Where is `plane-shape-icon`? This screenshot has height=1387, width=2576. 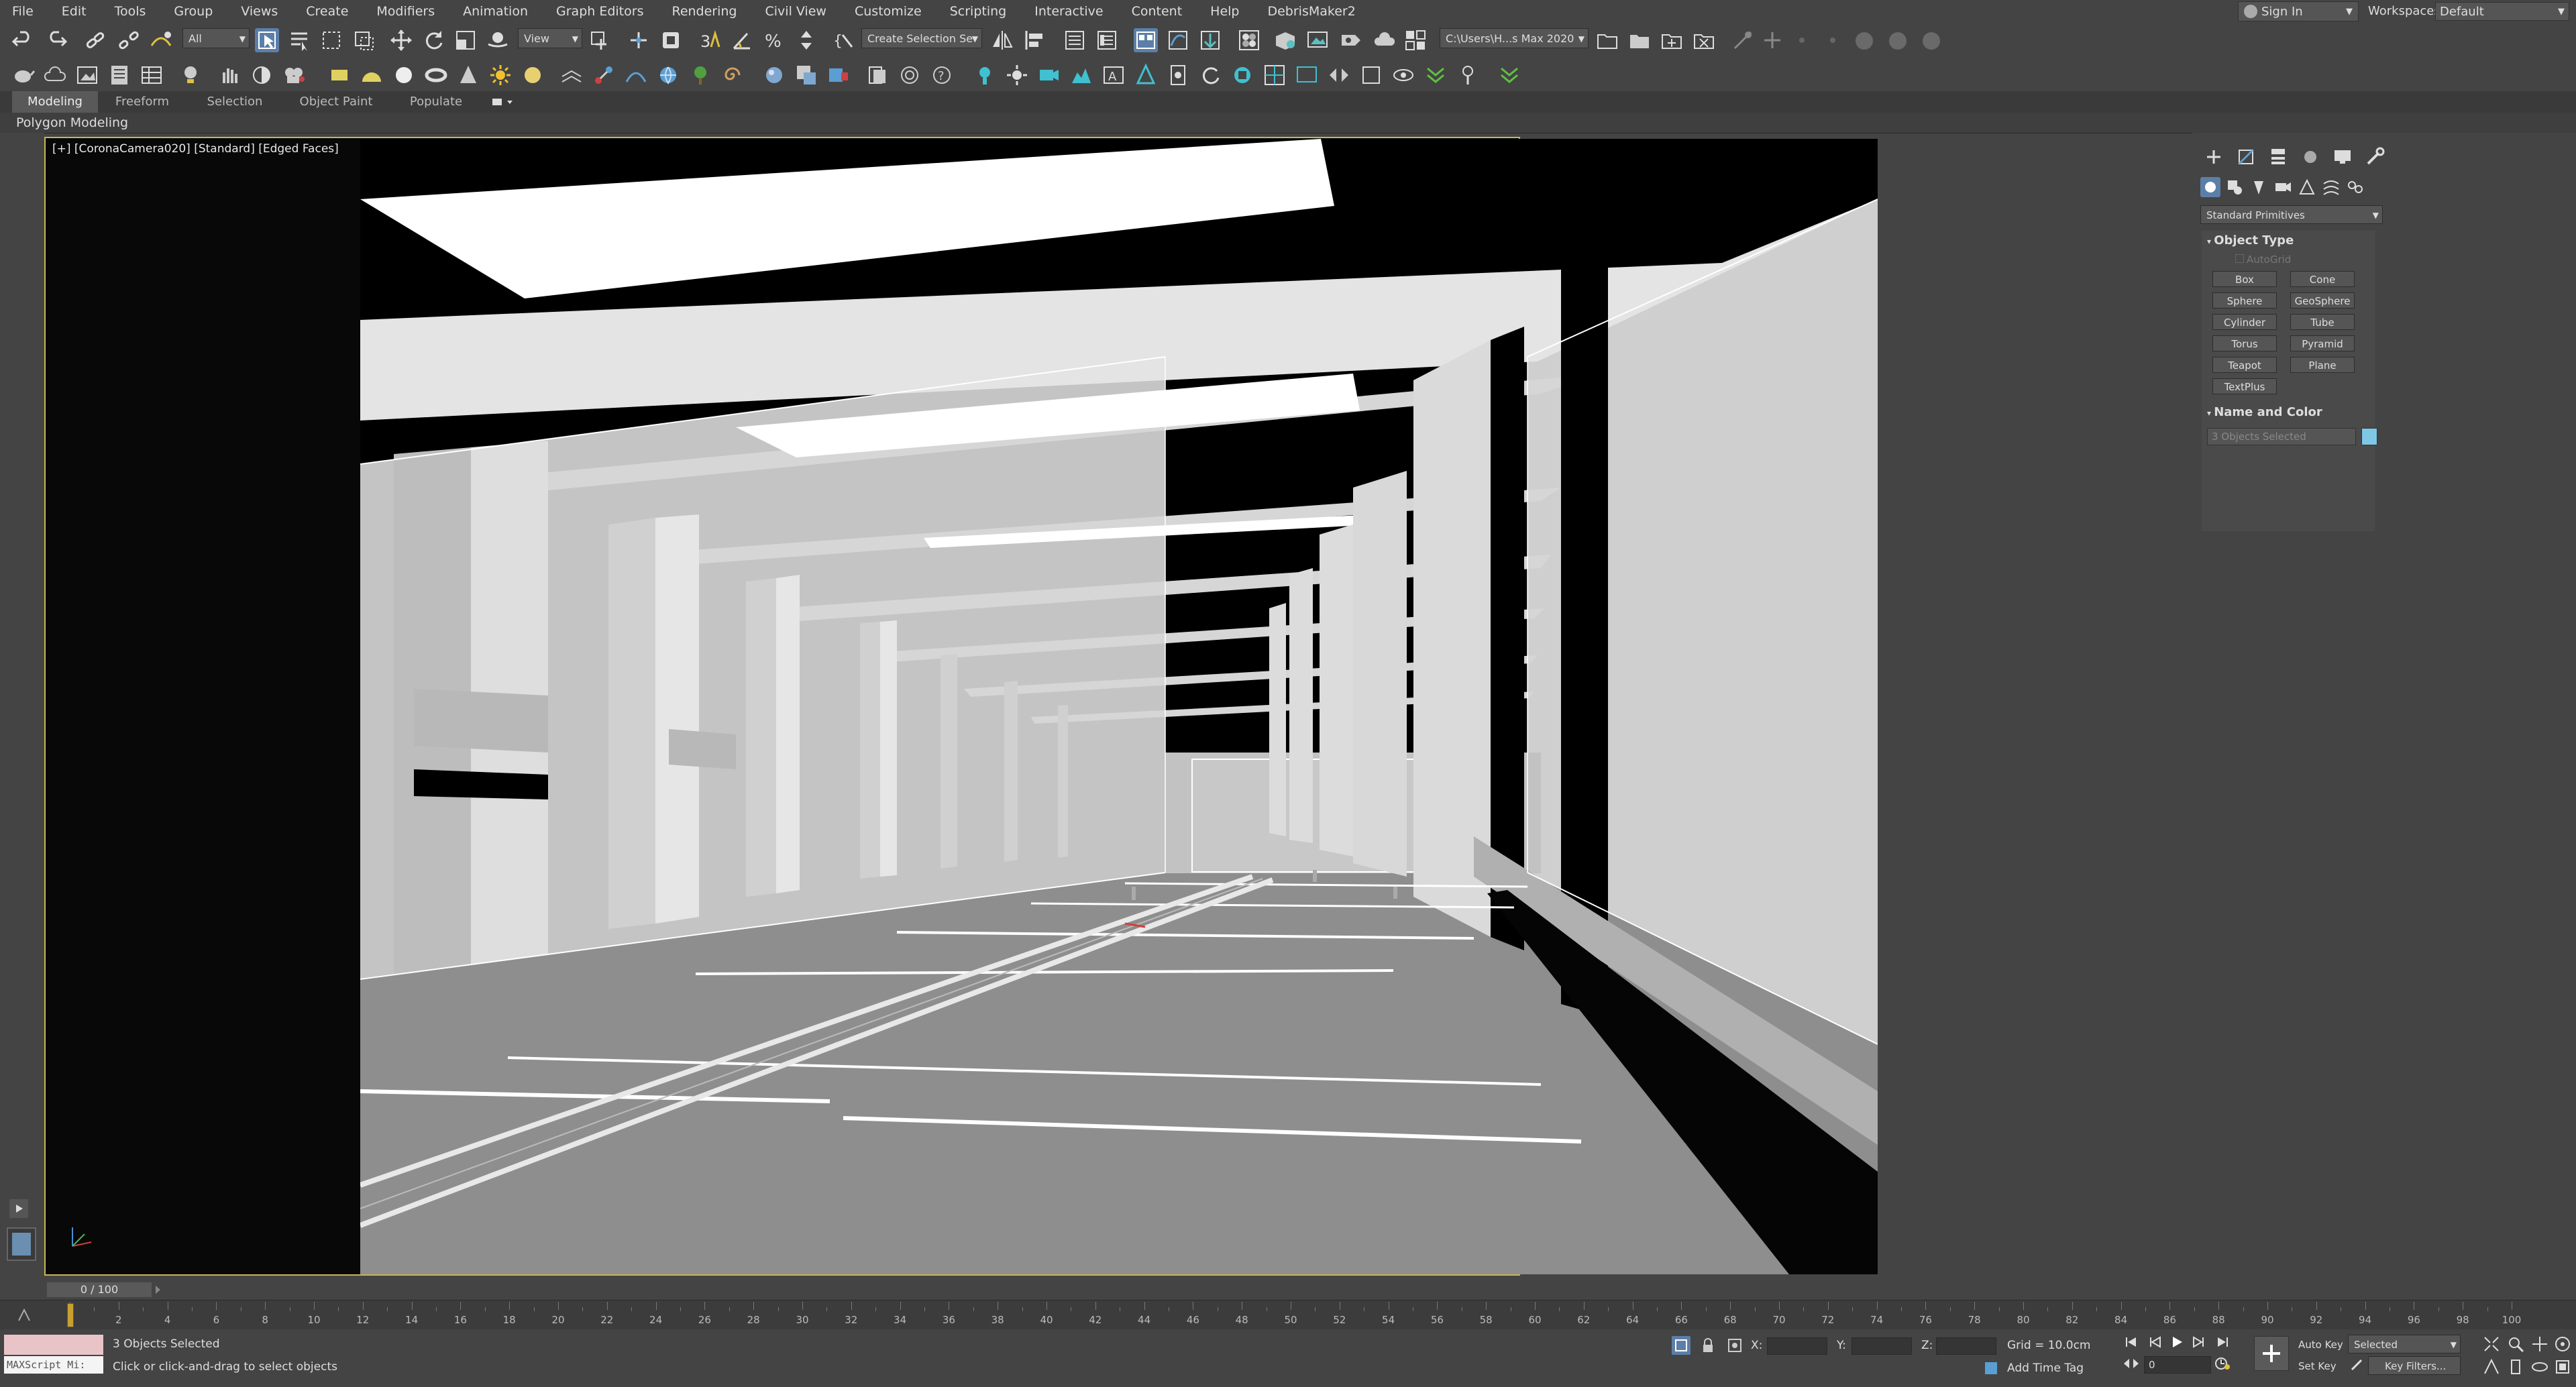
plane-shape-icon is located at coordinates (339, 75).